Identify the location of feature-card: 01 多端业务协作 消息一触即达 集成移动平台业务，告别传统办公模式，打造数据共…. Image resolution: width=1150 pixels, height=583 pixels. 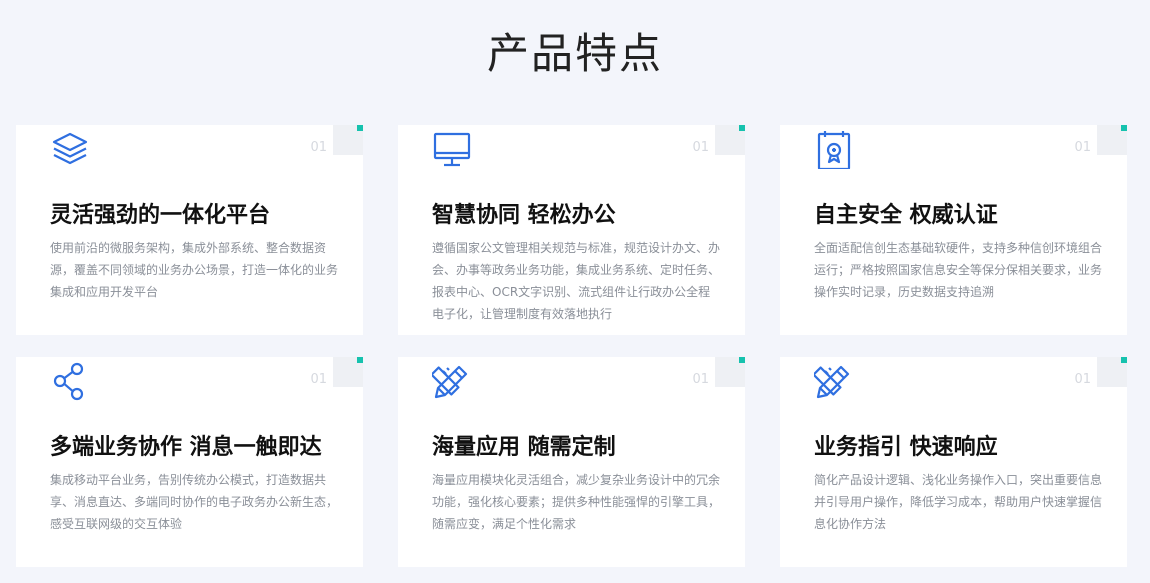
(189, 462).